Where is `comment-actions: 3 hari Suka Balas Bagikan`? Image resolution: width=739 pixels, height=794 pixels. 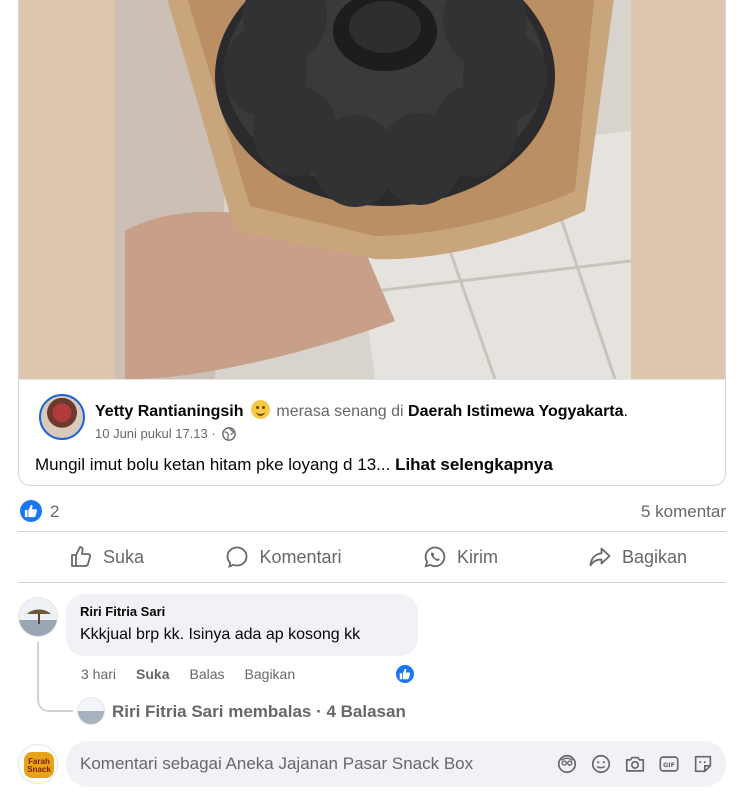
comment-actions: 3 hari Suka Balas Bagikan is located at coordinates (188, 674).